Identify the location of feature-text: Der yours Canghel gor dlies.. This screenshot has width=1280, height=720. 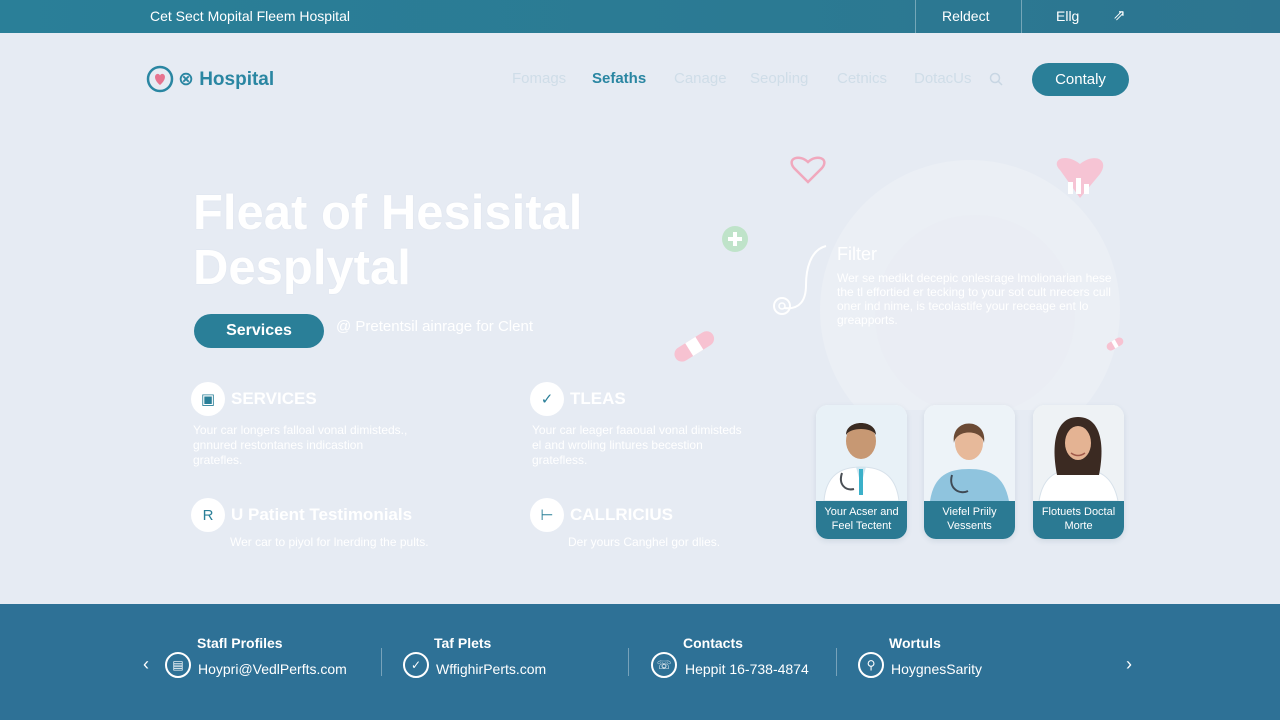
(644, 542).